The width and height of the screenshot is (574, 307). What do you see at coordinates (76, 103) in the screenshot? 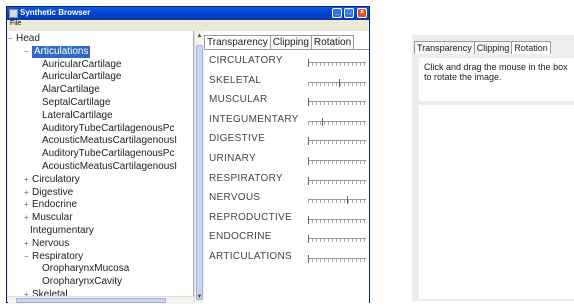
I see `tree-node: SeptalCartilage` at bounding box center [76, 103].